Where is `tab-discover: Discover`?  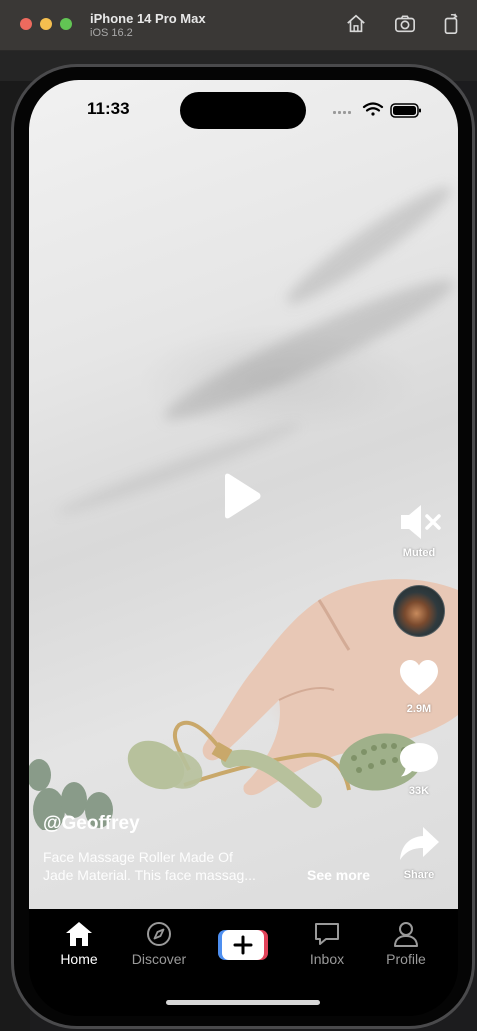 tab-discover: Discover is located at coordinates (159, 944).